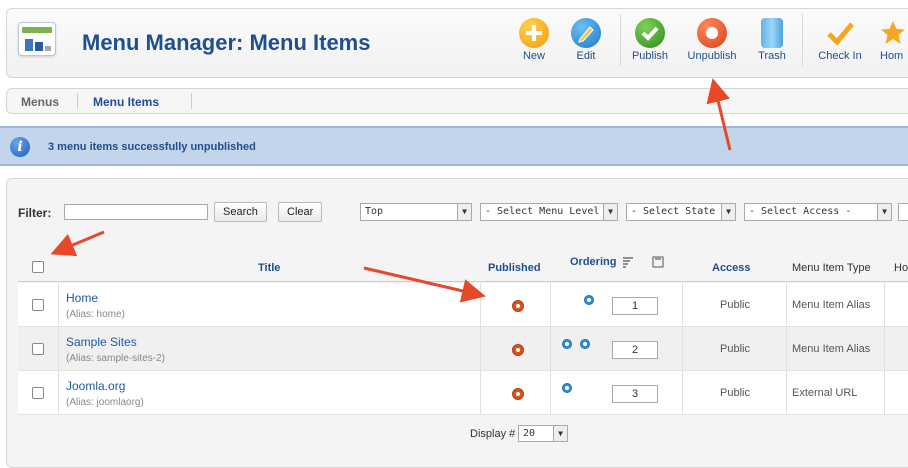 This screenshot has height=468, width=908. I want to click on display-label: Display #, so click(493, 434).